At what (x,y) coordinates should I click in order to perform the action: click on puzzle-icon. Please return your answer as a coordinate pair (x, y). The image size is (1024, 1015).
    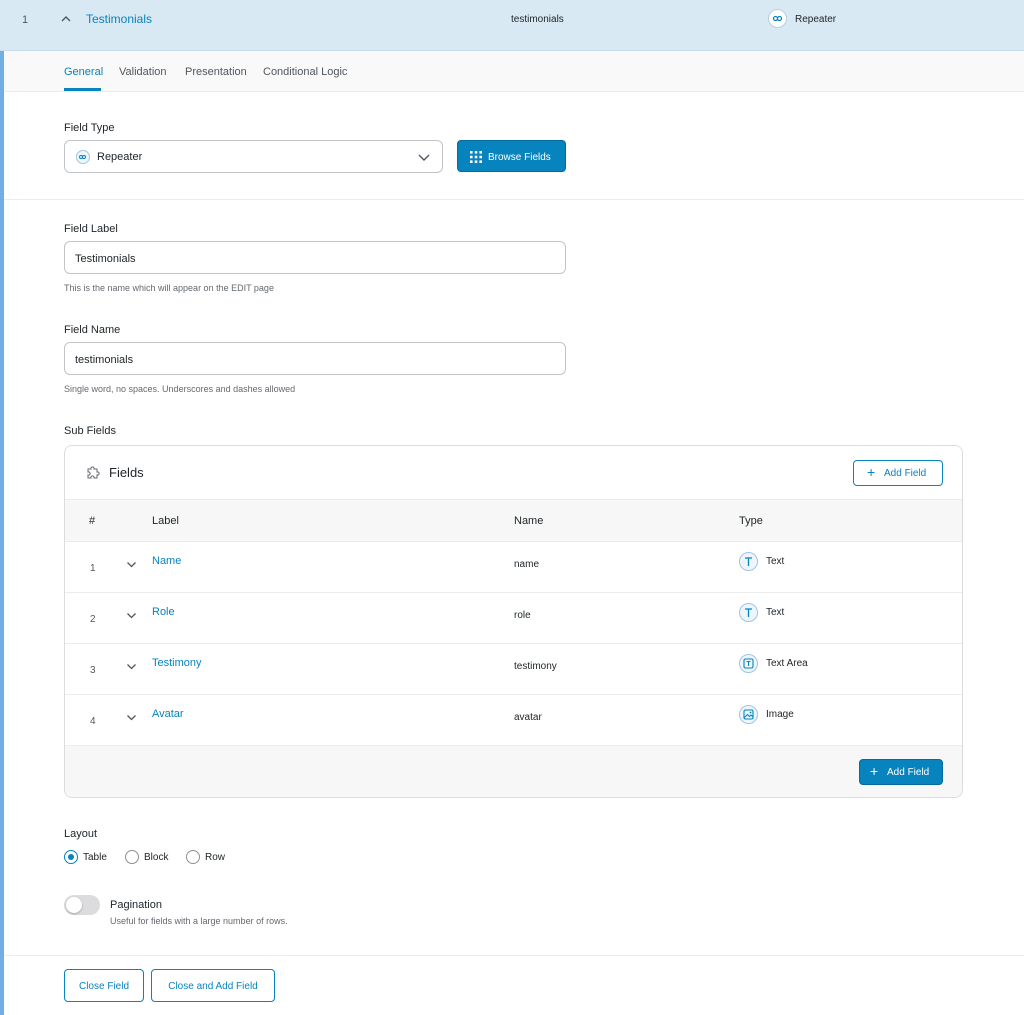
    Looking at the image, I should click on (93, 472).